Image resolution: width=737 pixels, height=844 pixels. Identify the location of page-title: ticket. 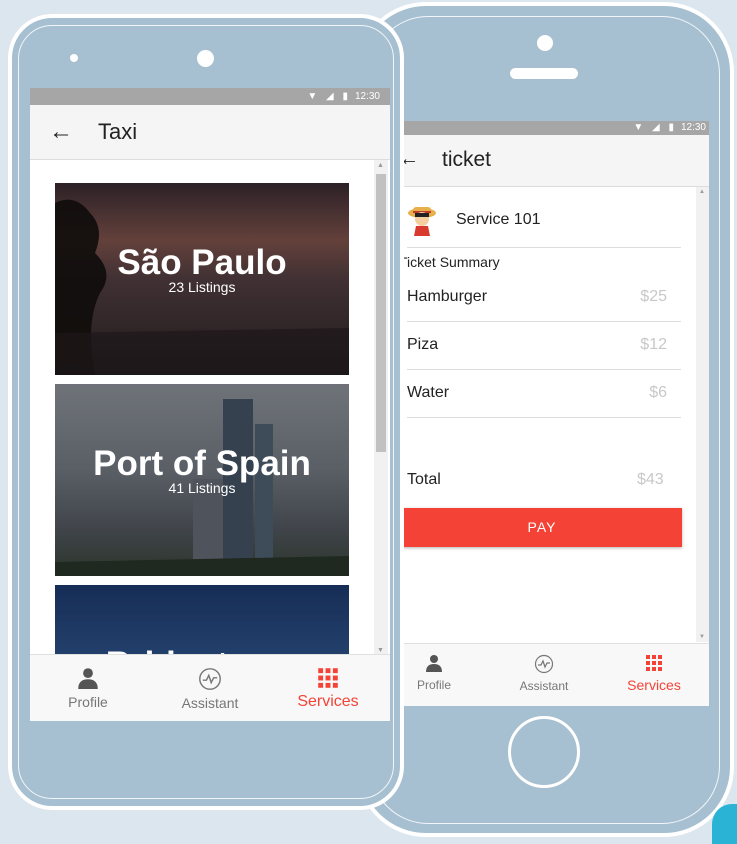
(467, 159).